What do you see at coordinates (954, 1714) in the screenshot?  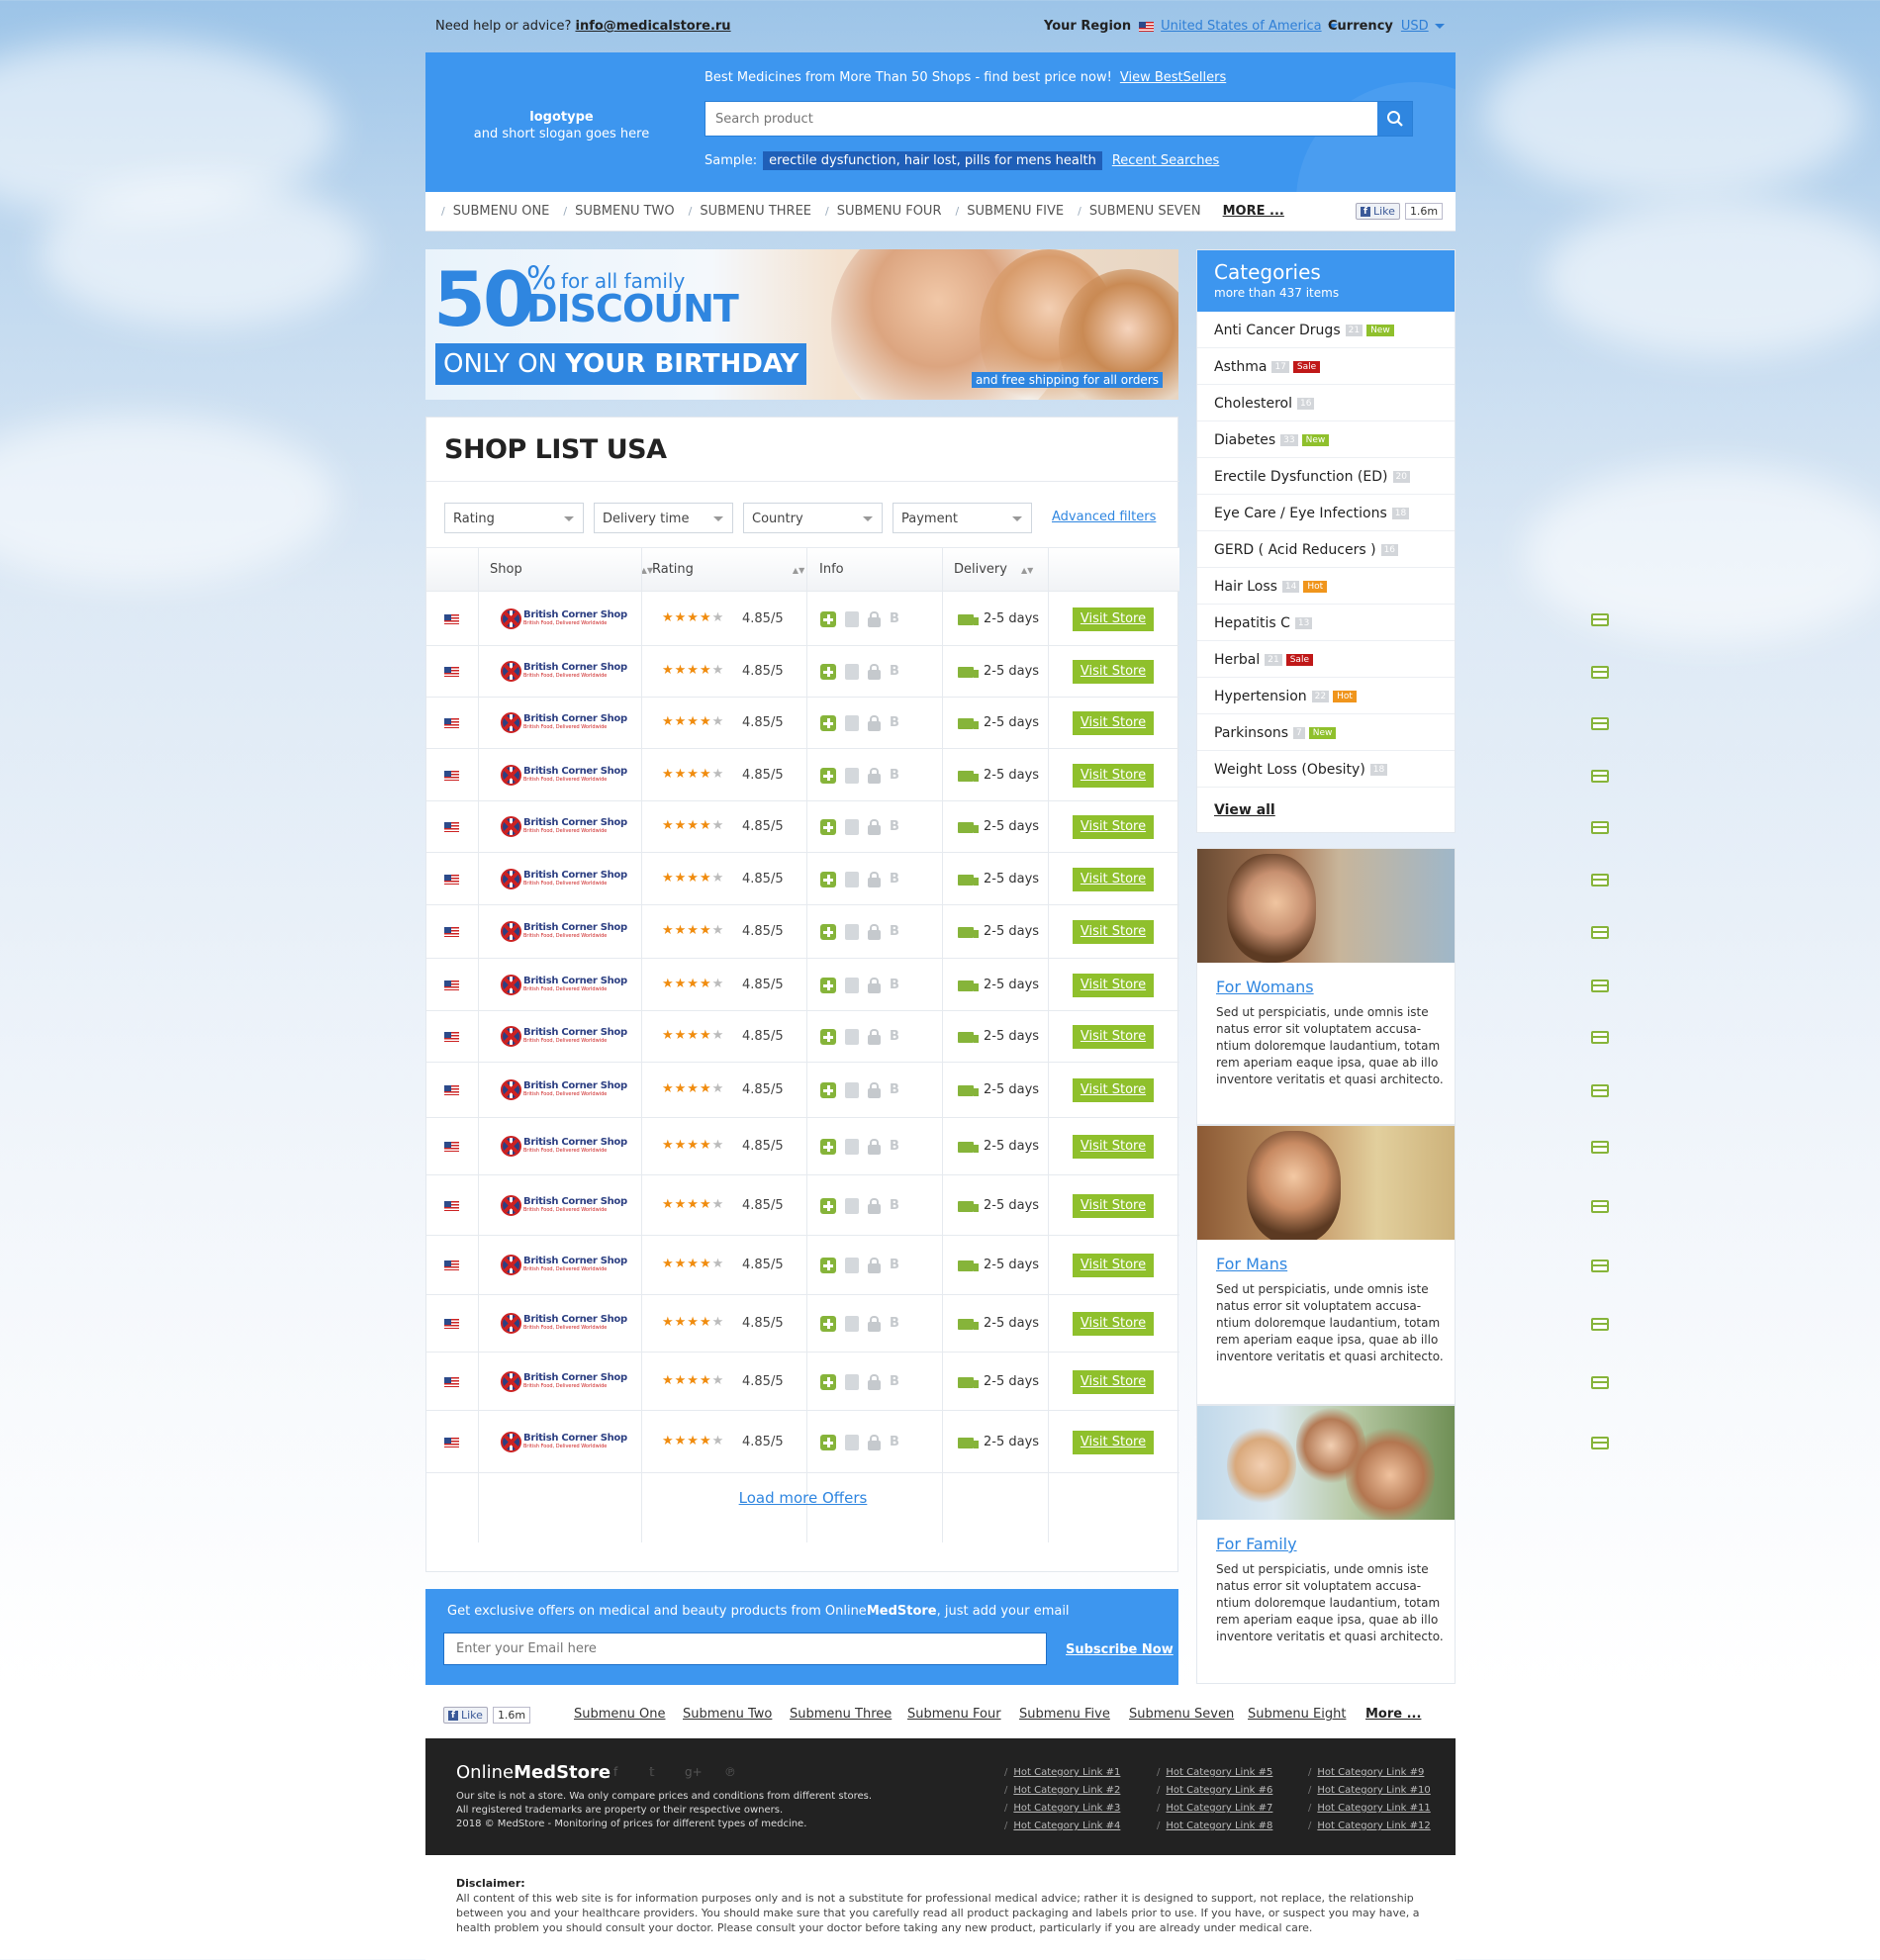 I see `footer-menu-item: Submenu Four` at bounding box center [954, 1714].